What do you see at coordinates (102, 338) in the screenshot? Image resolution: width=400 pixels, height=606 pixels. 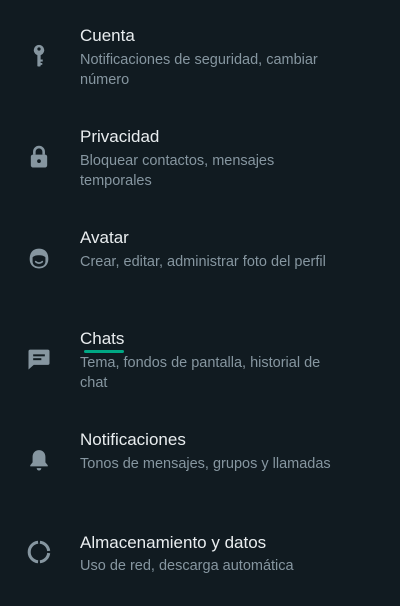 I see `settings-item-title: Chats` at bounding box center [102, 338].